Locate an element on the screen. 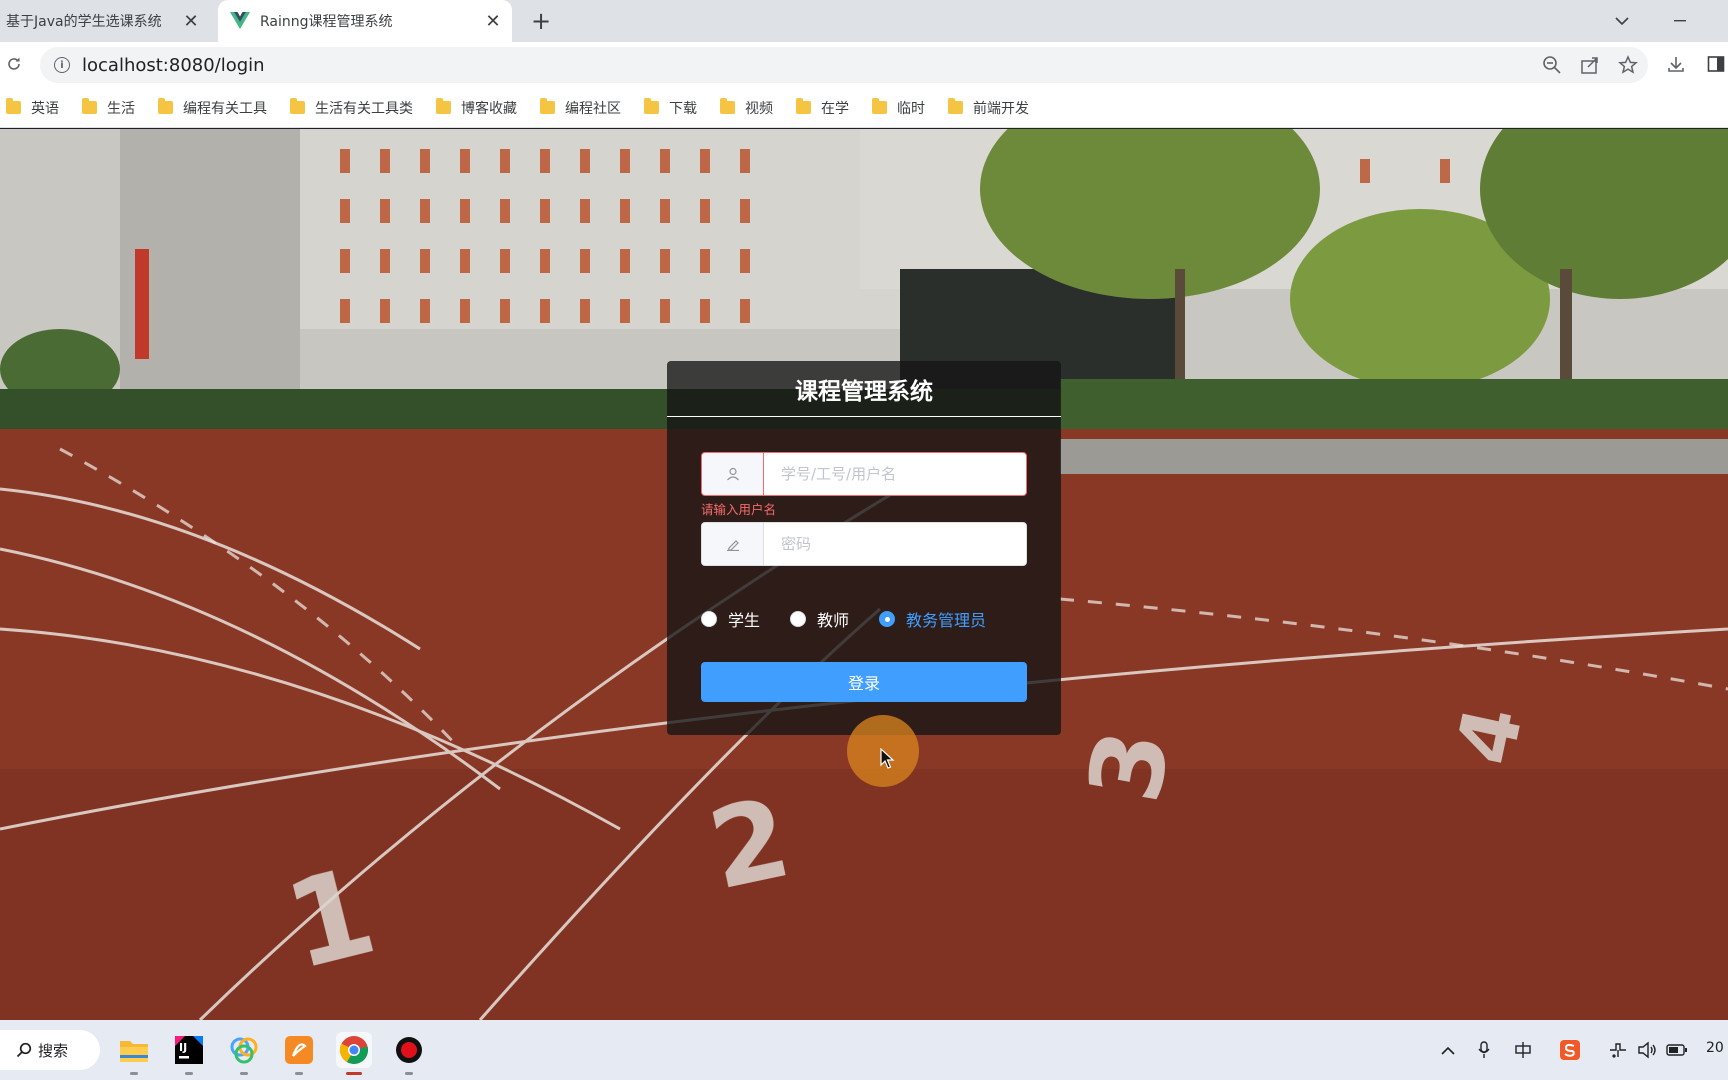 The height and width of the screenshot is (1080, 1728). tab-title: Rainng课程管理系统 is located at coordinates (326, 22).